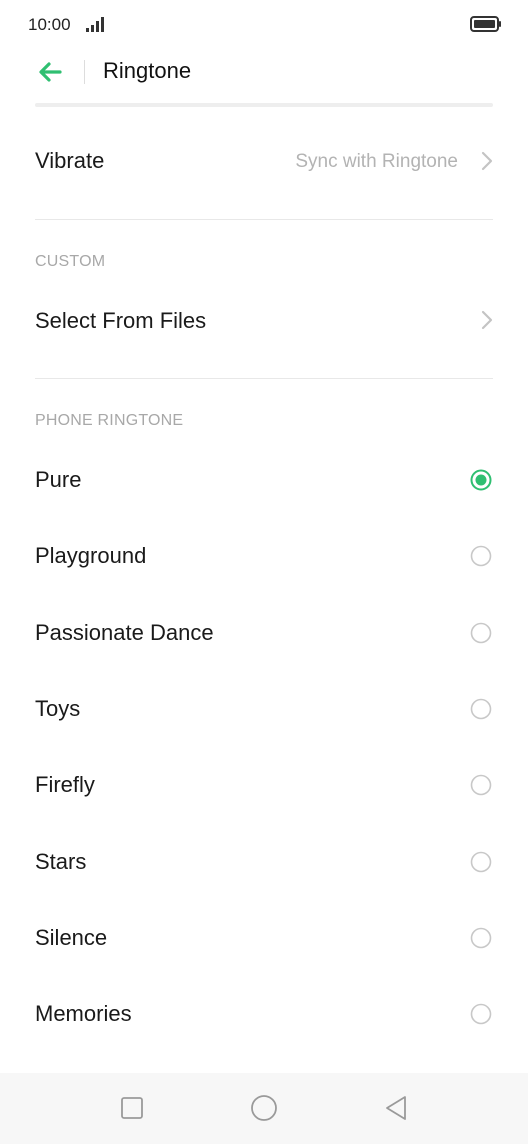  I want to click on ringtone-item: Pure, so click(264, 480).